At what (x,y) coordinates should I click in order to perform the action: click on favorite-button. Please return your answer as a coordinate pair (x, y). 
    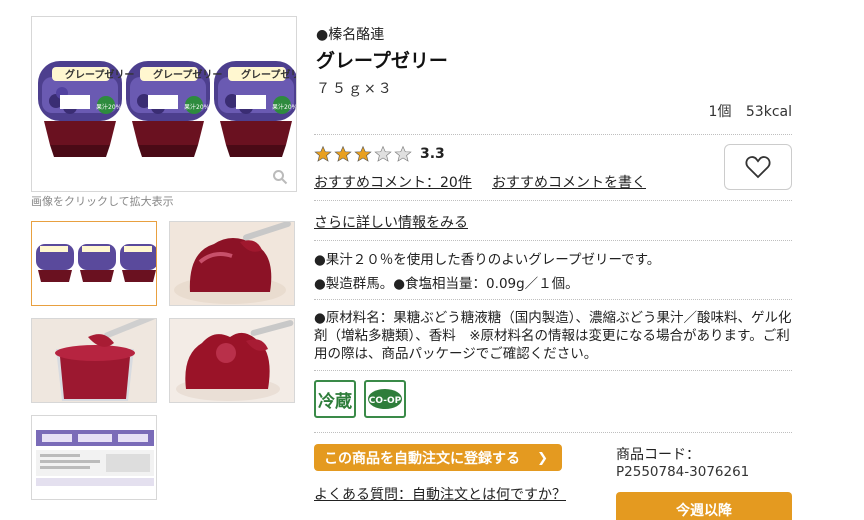
    Looking at the image, I should click on (758, 167).